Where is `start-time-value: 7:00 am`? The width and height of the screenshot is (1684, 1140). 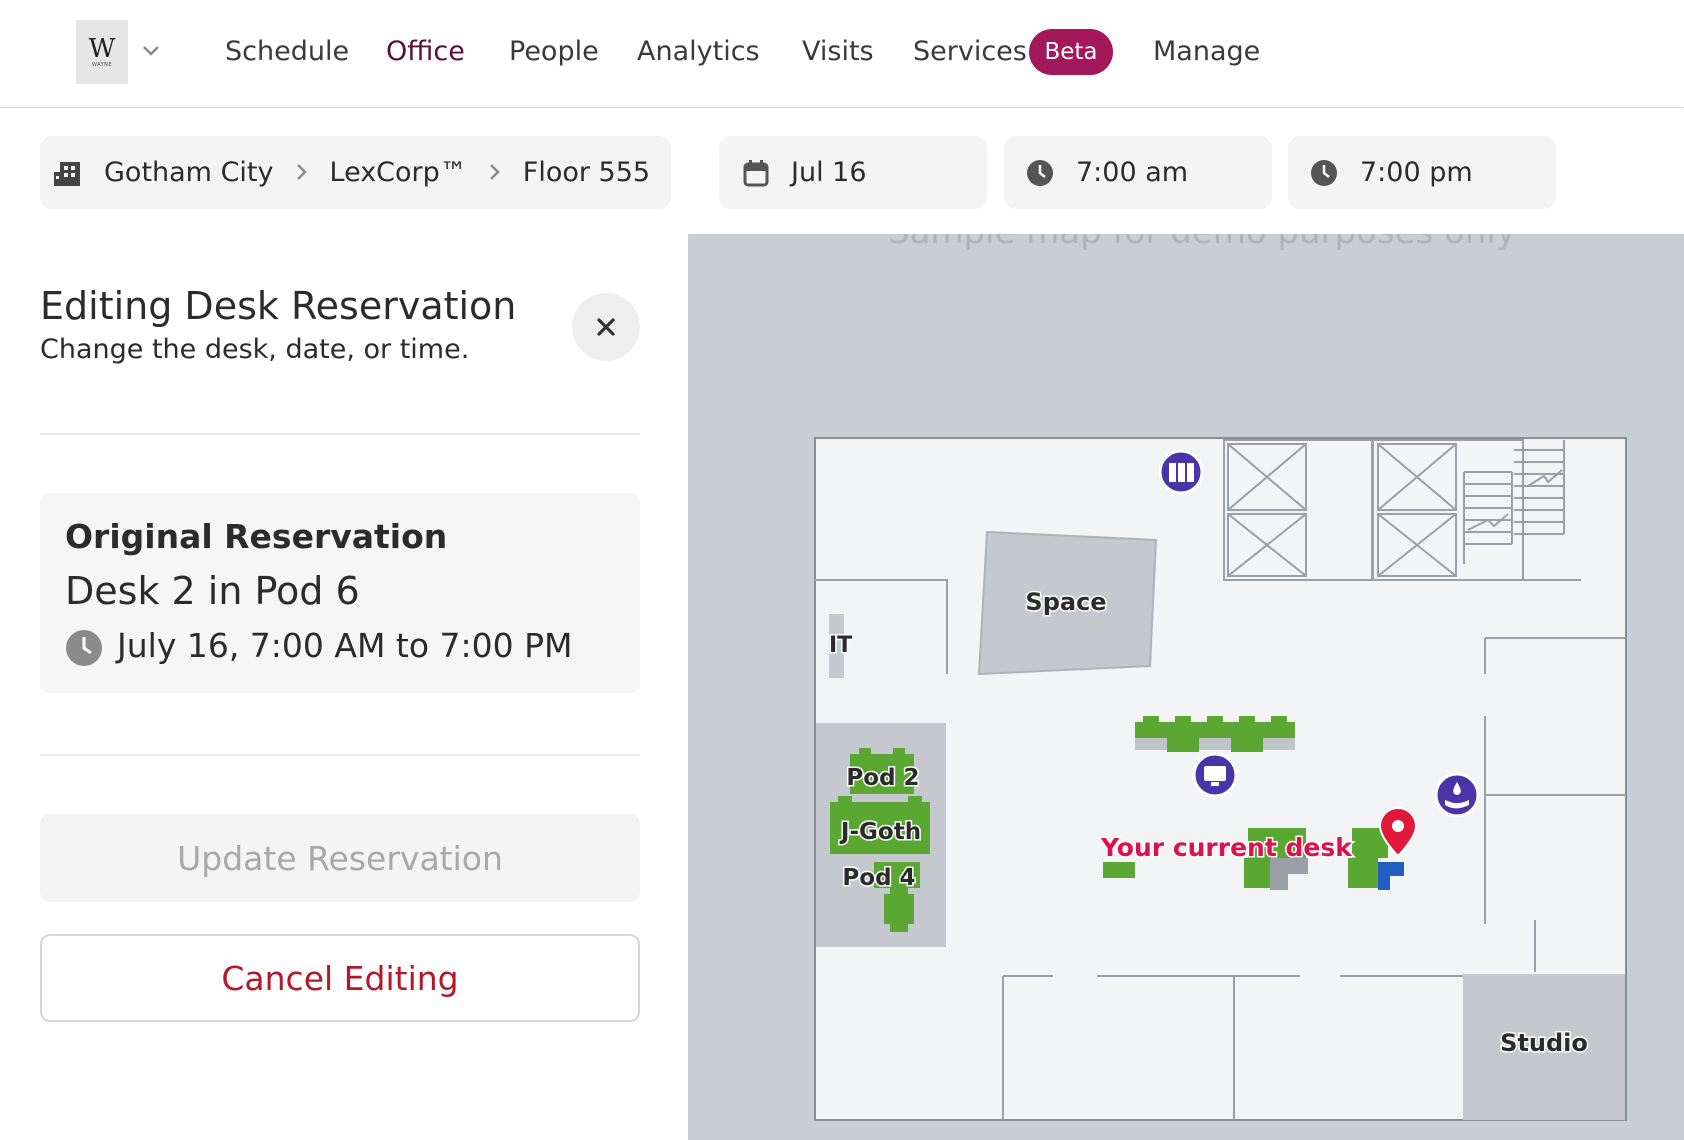
start-time-value: 7:00 am is located at coordinates (1132, 172).